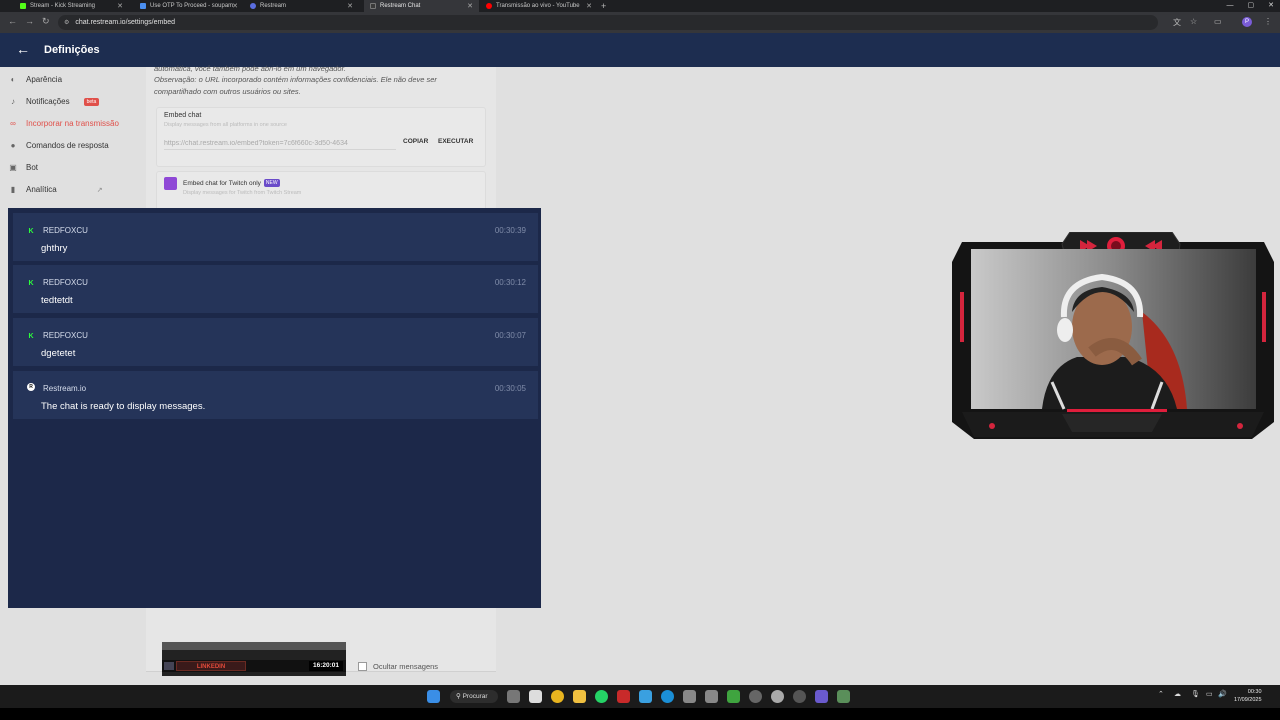 The width and height of the screenshot is (1280, 720). I want to click on hide-messages-checkbox, so click(362, 666).